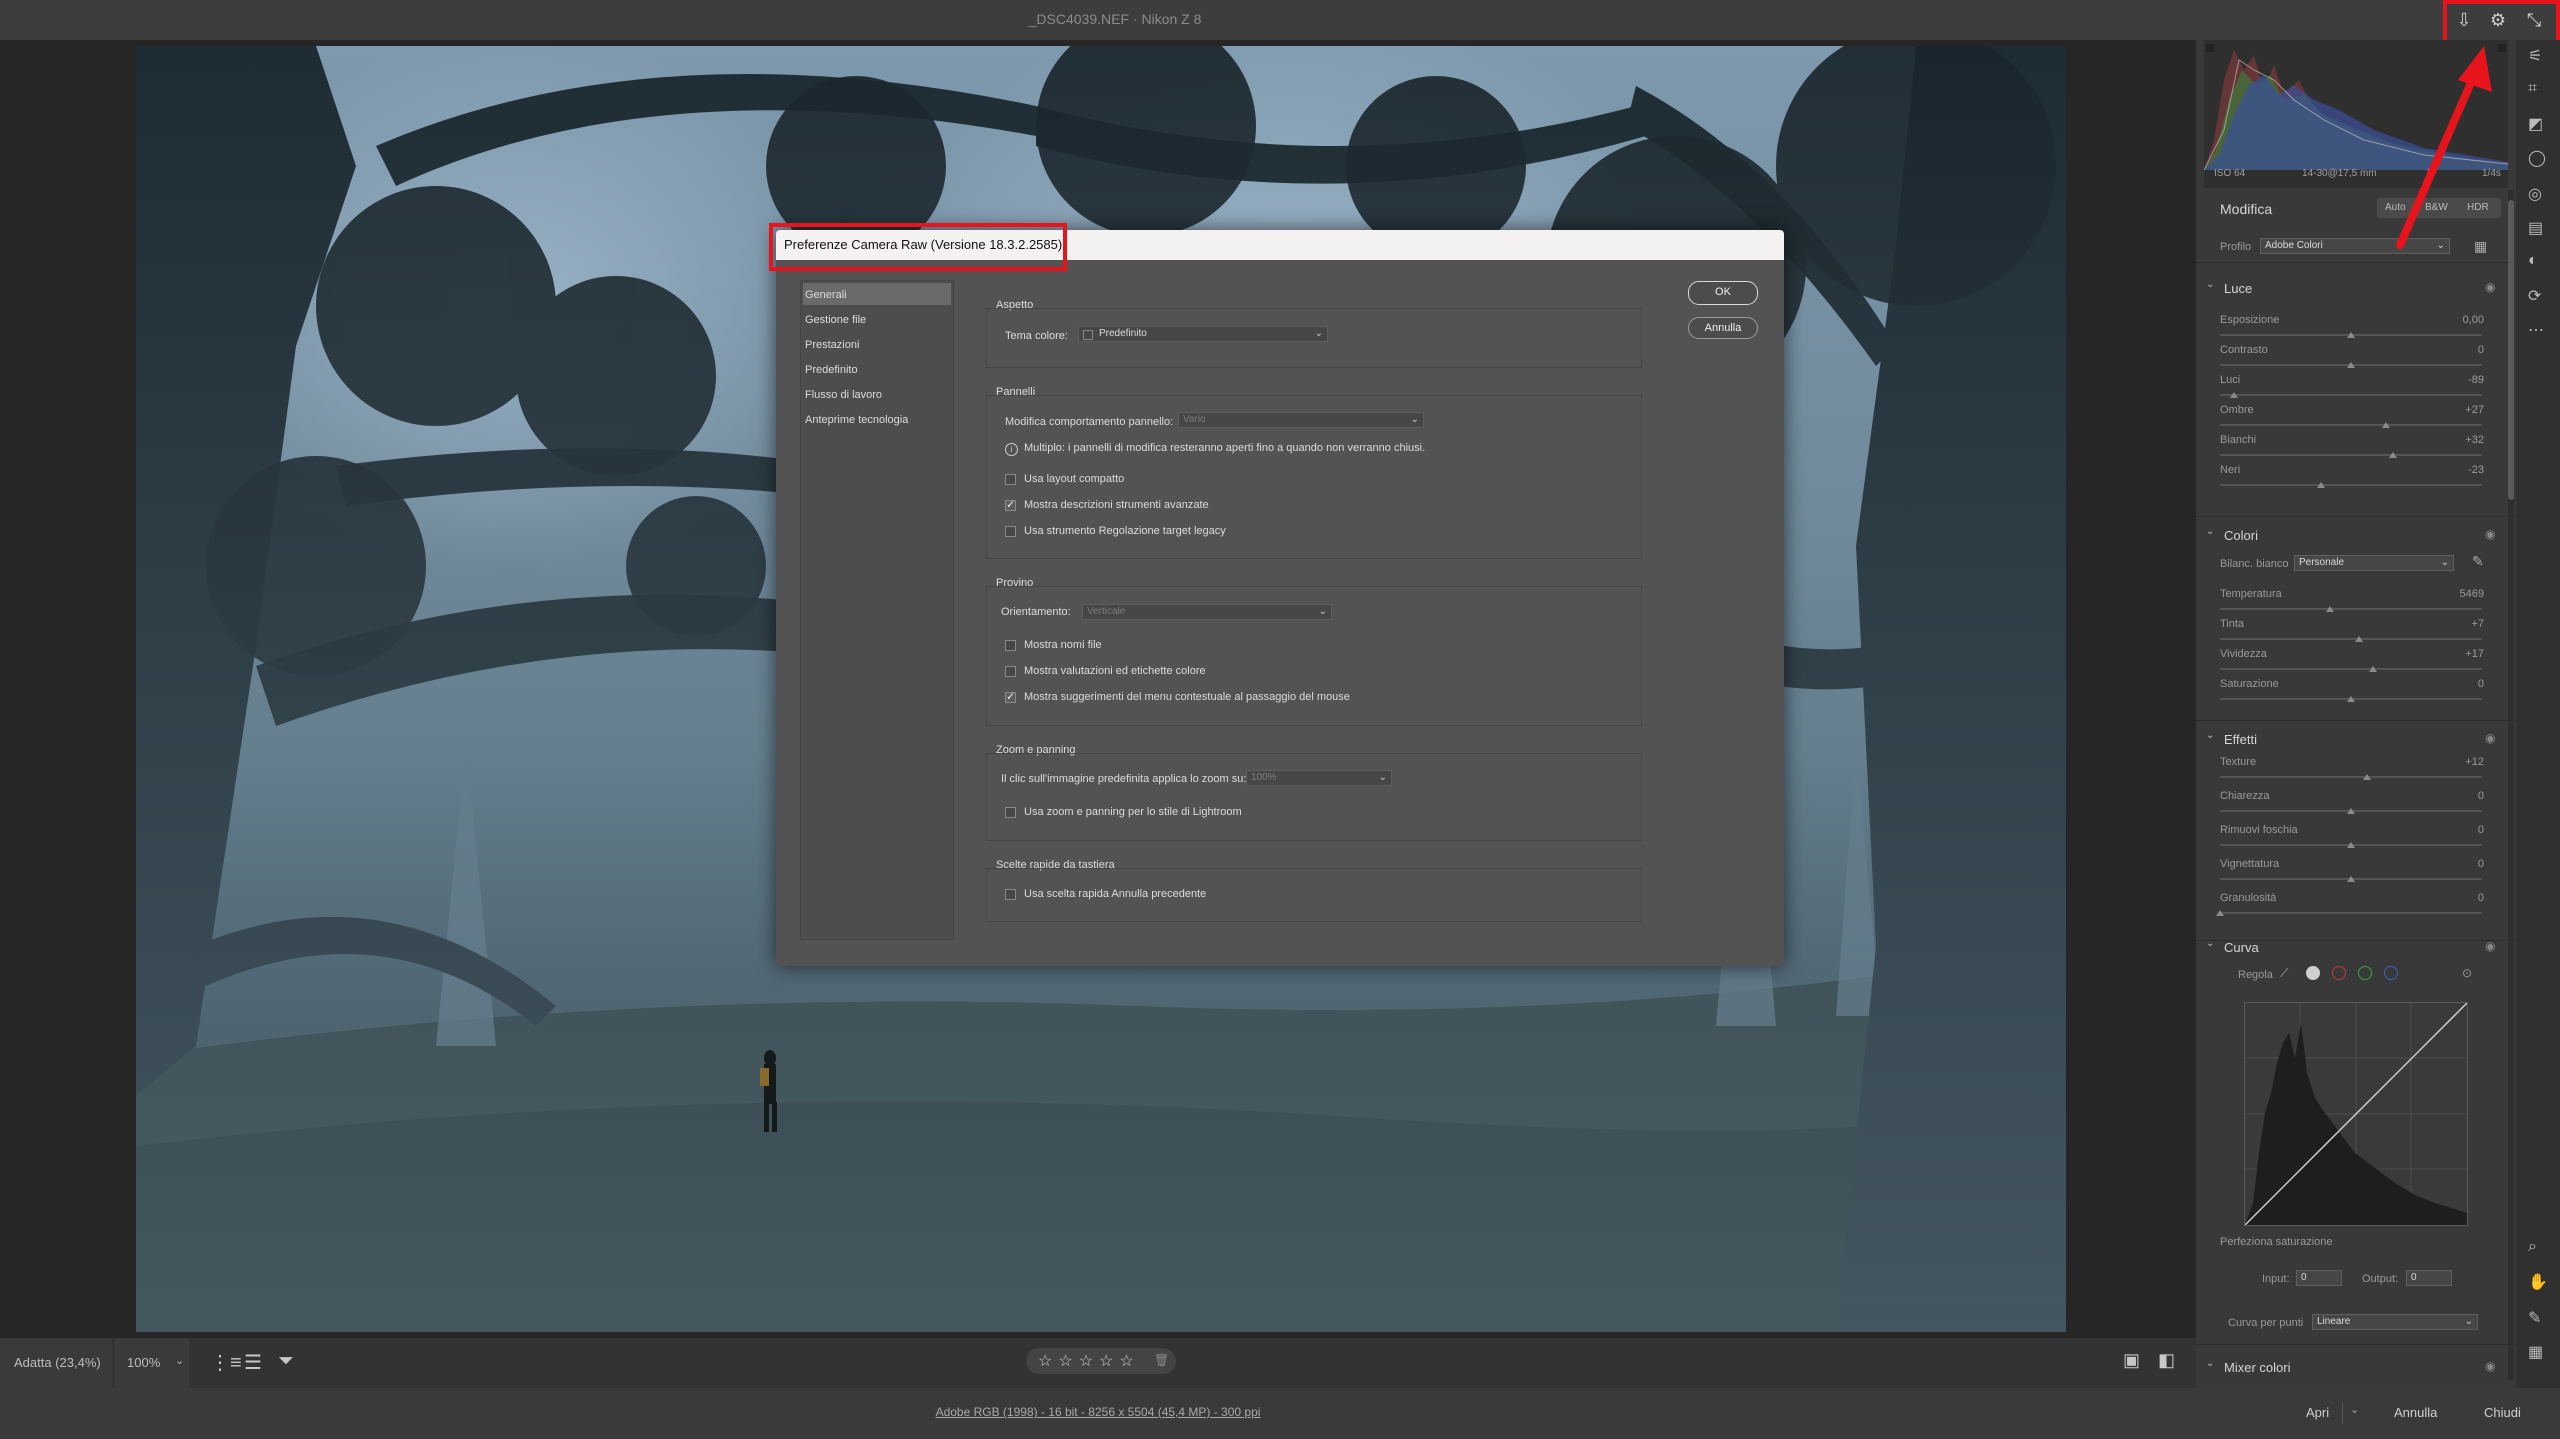 Image resolution: width=2560 pixels, height=1439 pixels. What do you see at coordinates (2460, 440) in the screenshot?
I see `slider-value: +32` at bounding box center [2460, 440].